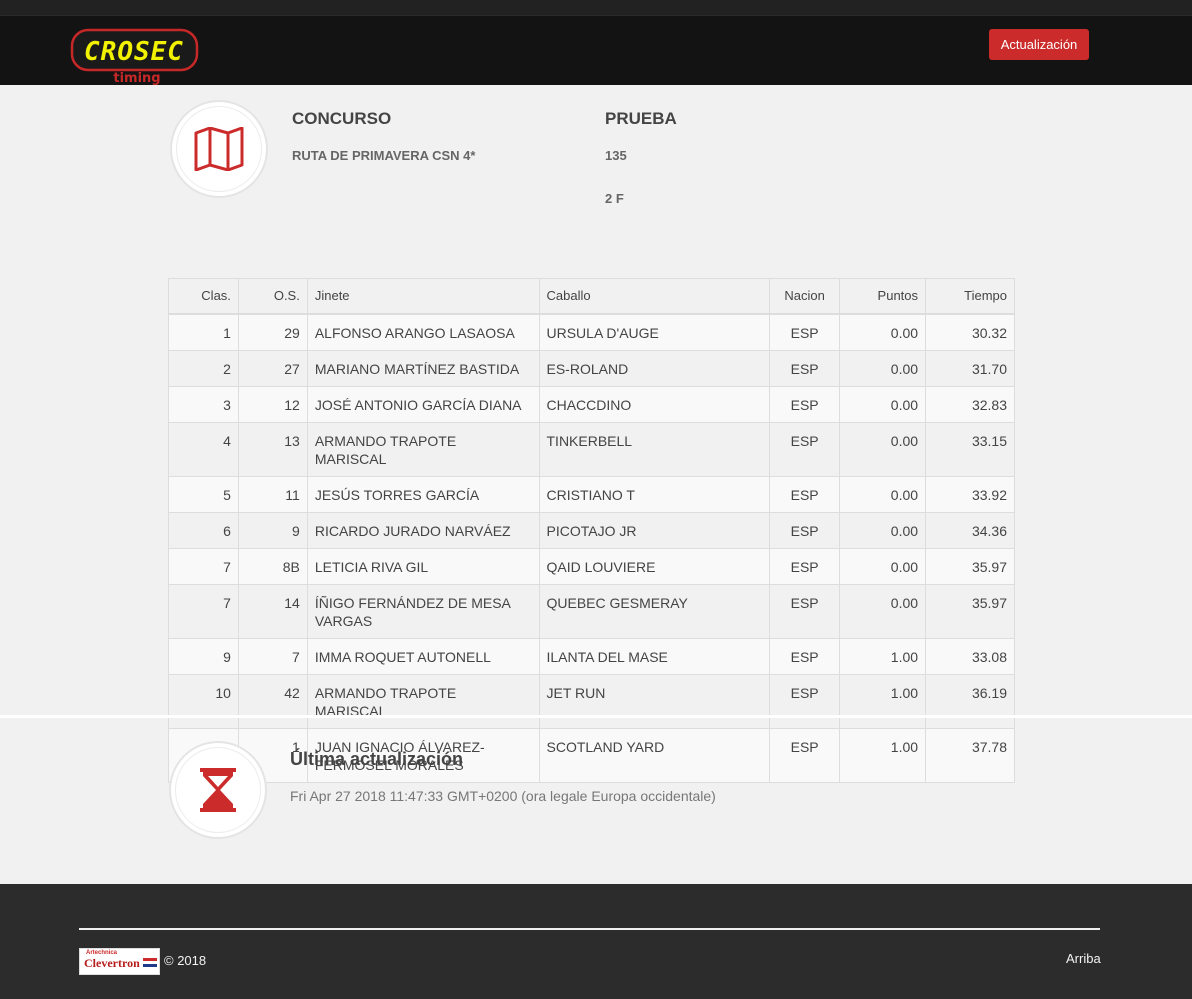 This screenshot has width=1192, height=999. Describe the element at coordinates (377, 759) in the screenshot. I see `update-title: Última actualización` at that location.